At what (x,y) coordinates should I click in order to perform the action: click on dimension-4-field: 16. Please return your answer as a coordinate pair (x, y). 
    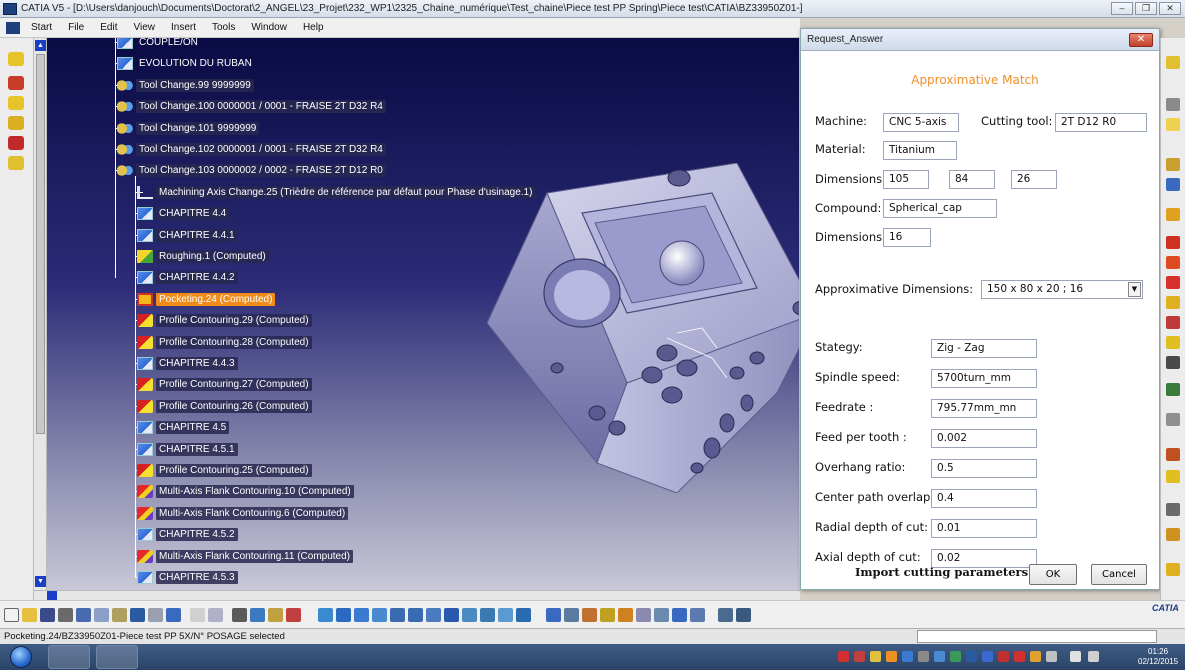
    Looking at the image, I should click on (907, 237).